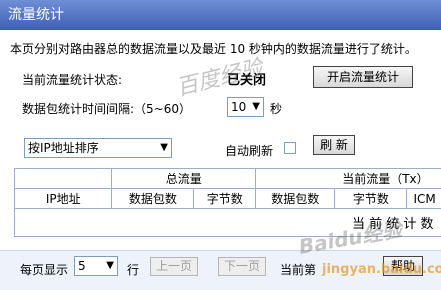 The image size is (441, 290). Describe the element at coordinates (153, 199) in the screenshot. I see `column-header-total-packets: 数据包数` at that location.